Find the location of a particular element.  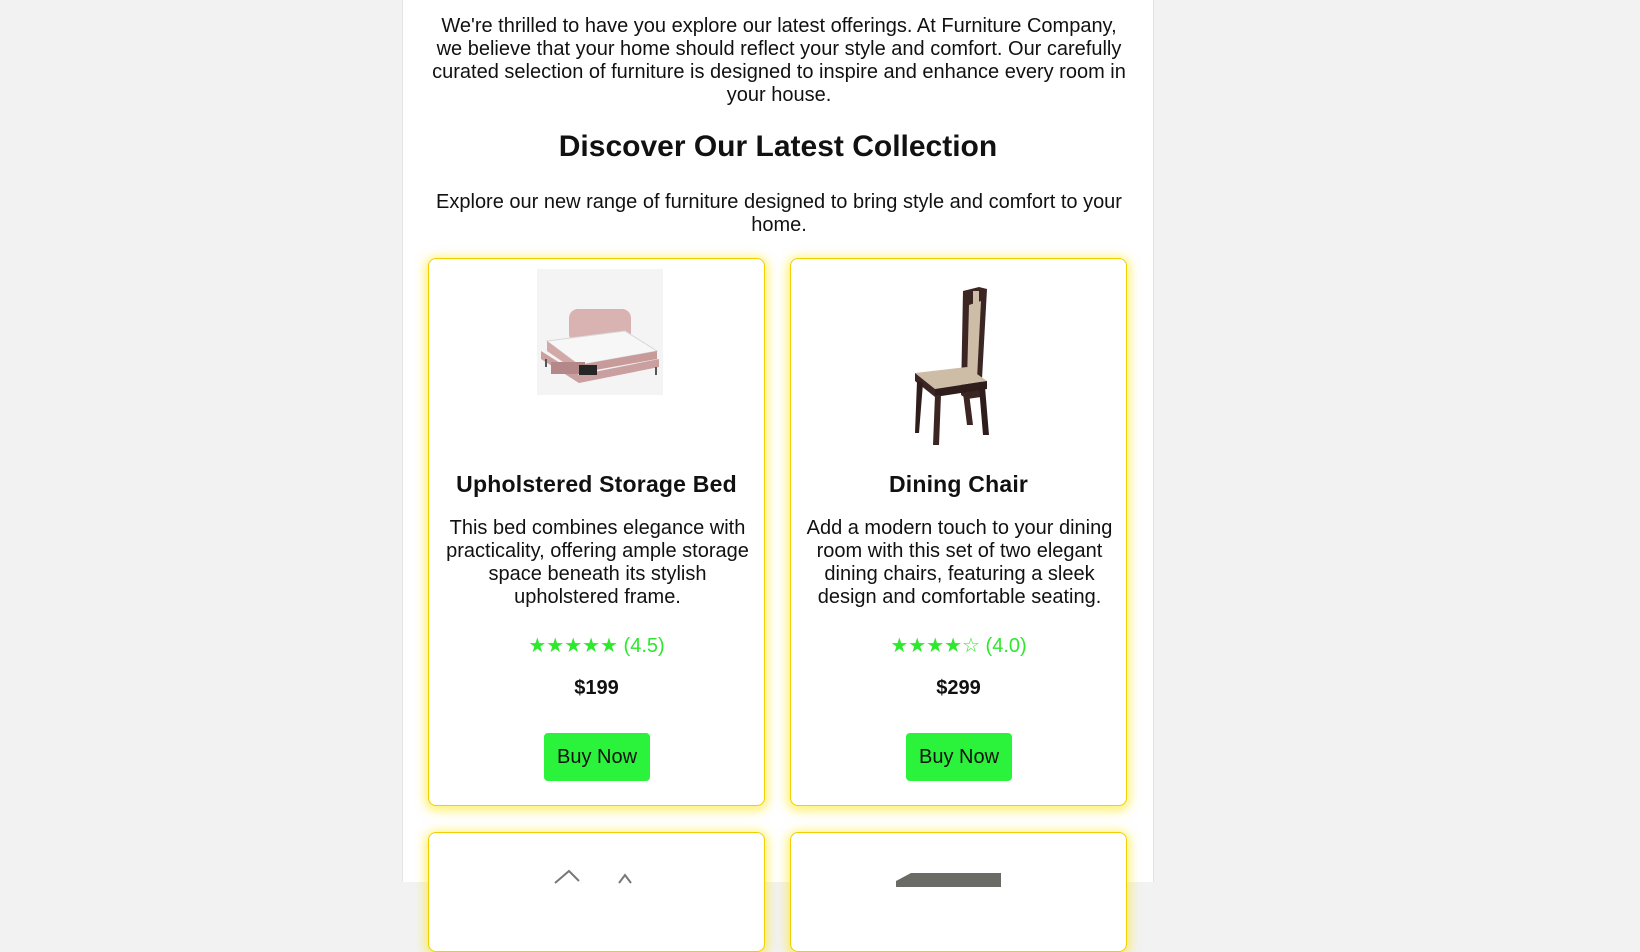

star-rating-icon: ★★★★☆ is located at coordinates (935, 646).